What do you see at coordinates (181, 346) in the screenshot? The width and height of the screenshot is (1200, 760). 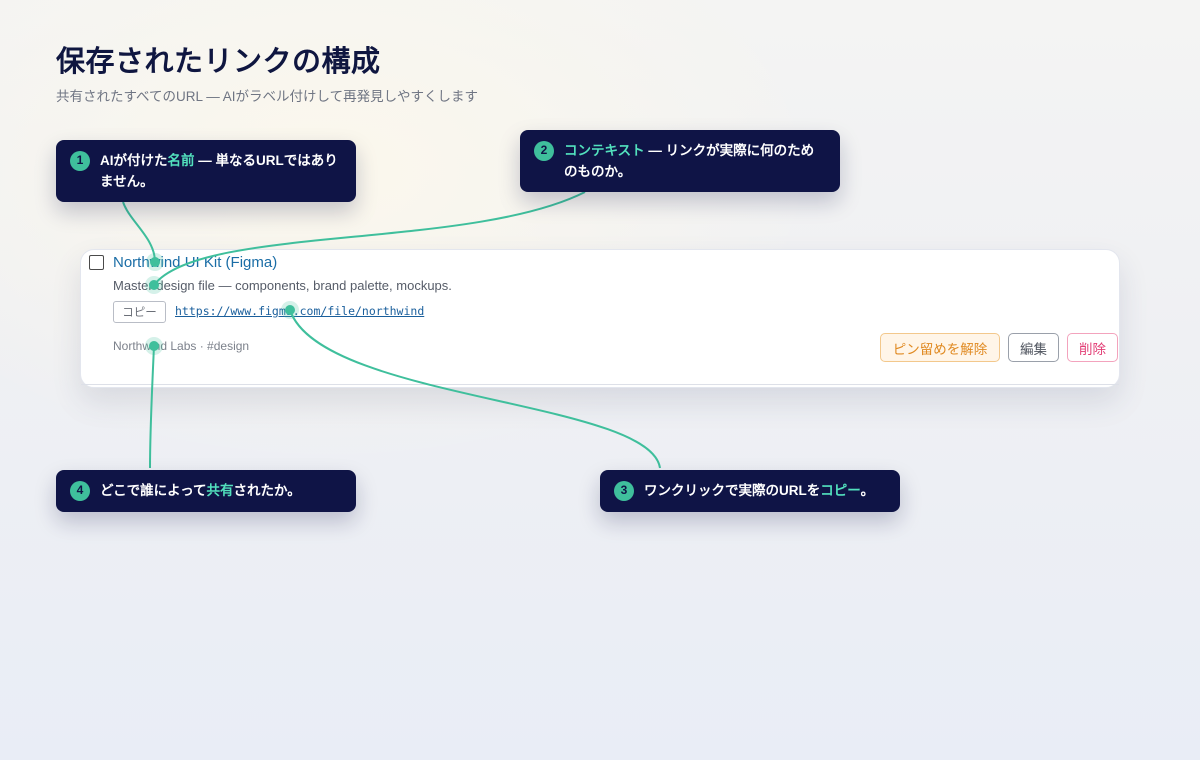 I see `link-meta: Northwind Labs · #design` at bounding box center [181, 346].